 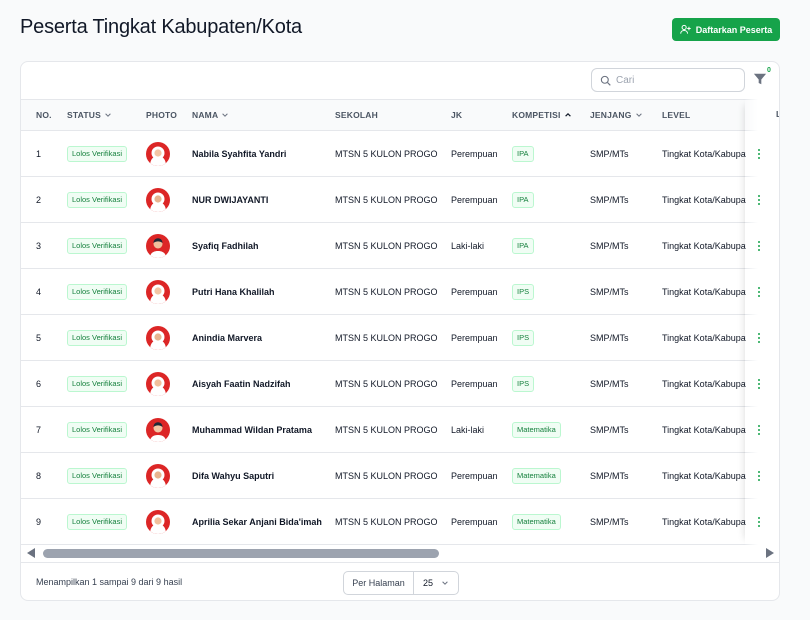 I want to click on scrollbar-thumb, so click(x=241, y=553).